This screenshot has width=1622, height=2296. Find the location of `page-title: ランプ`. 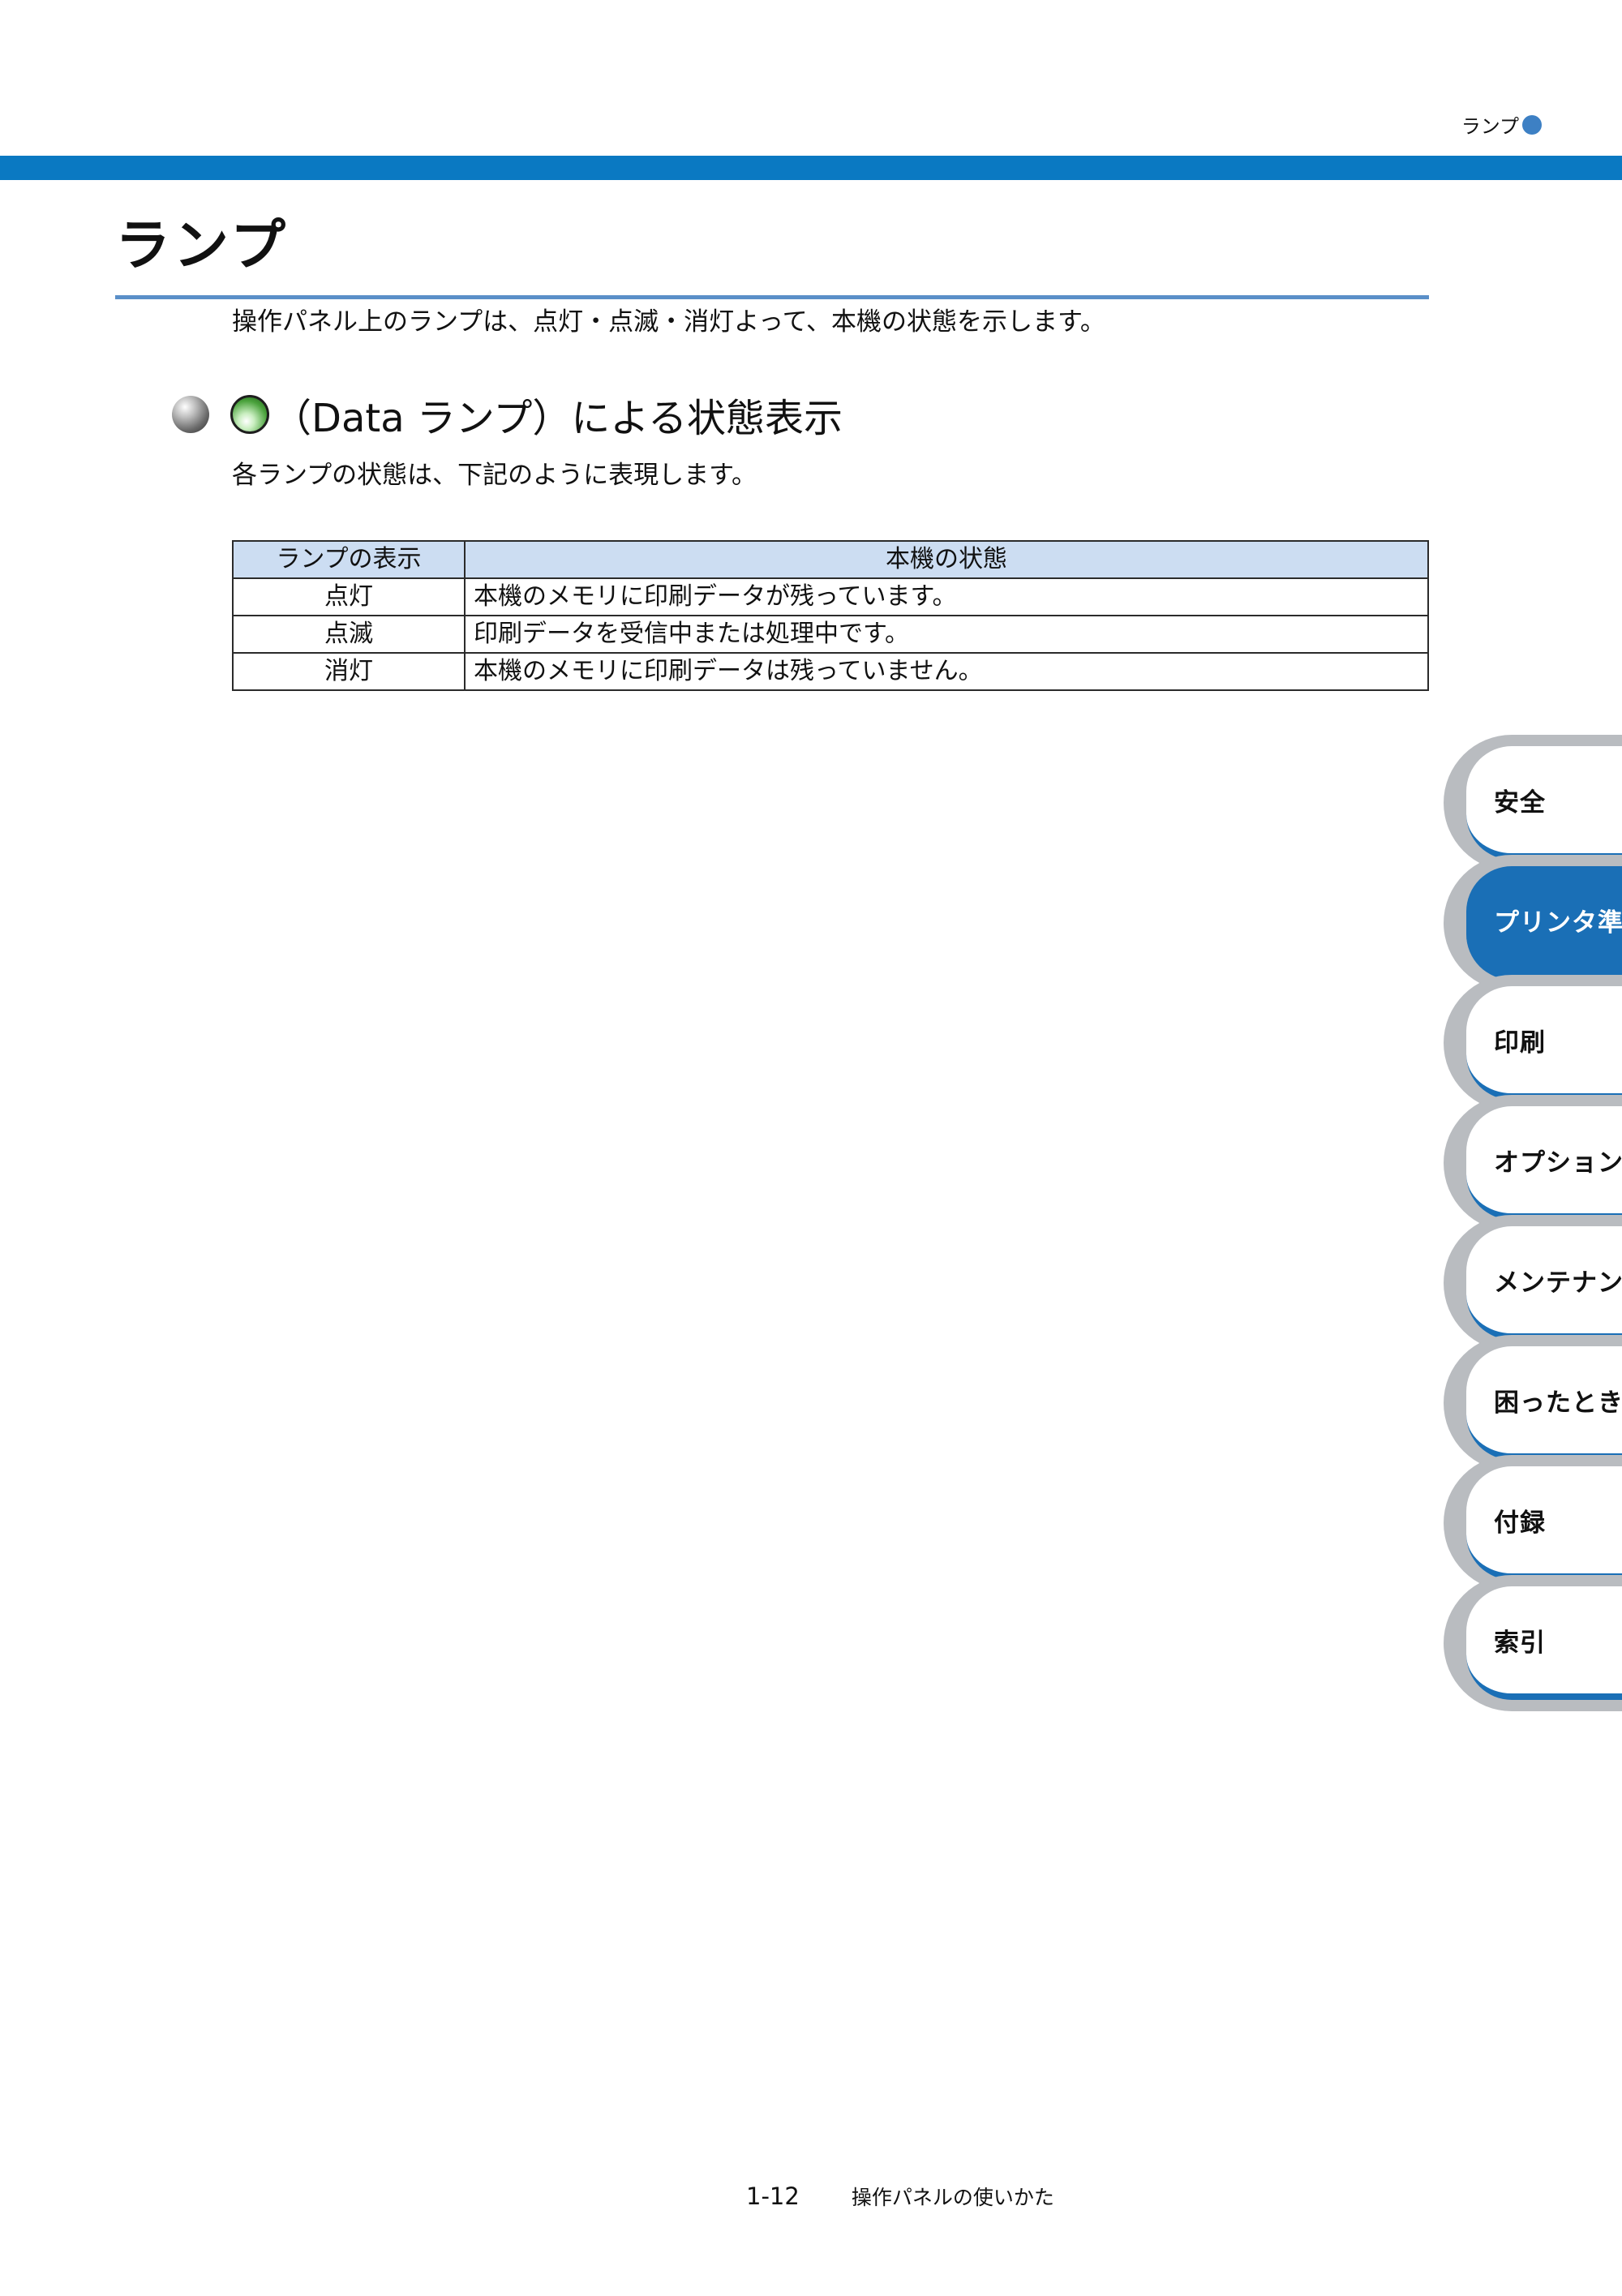

page-title: ランプ is located at coordinates (202, 246).